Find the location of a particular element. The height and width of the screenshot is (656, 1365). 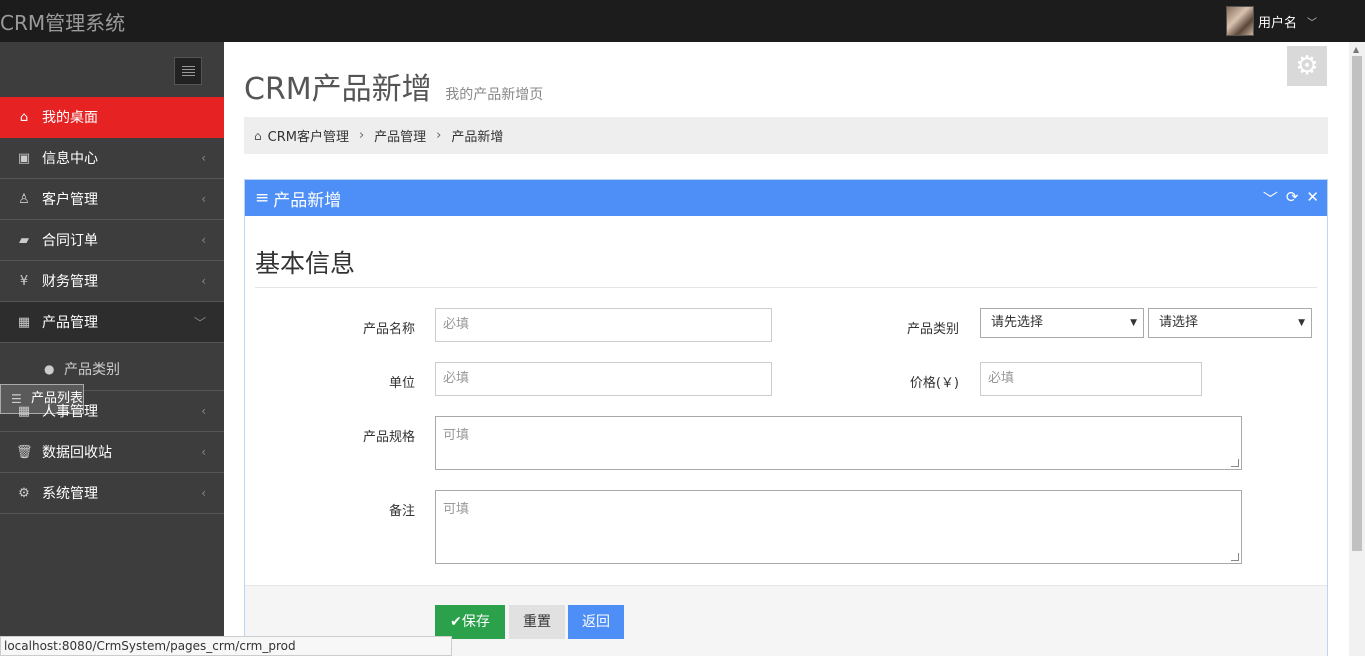

sidebar-item-system: ⚙ 系统管理 ‹ is located at coordinates (112, 493).